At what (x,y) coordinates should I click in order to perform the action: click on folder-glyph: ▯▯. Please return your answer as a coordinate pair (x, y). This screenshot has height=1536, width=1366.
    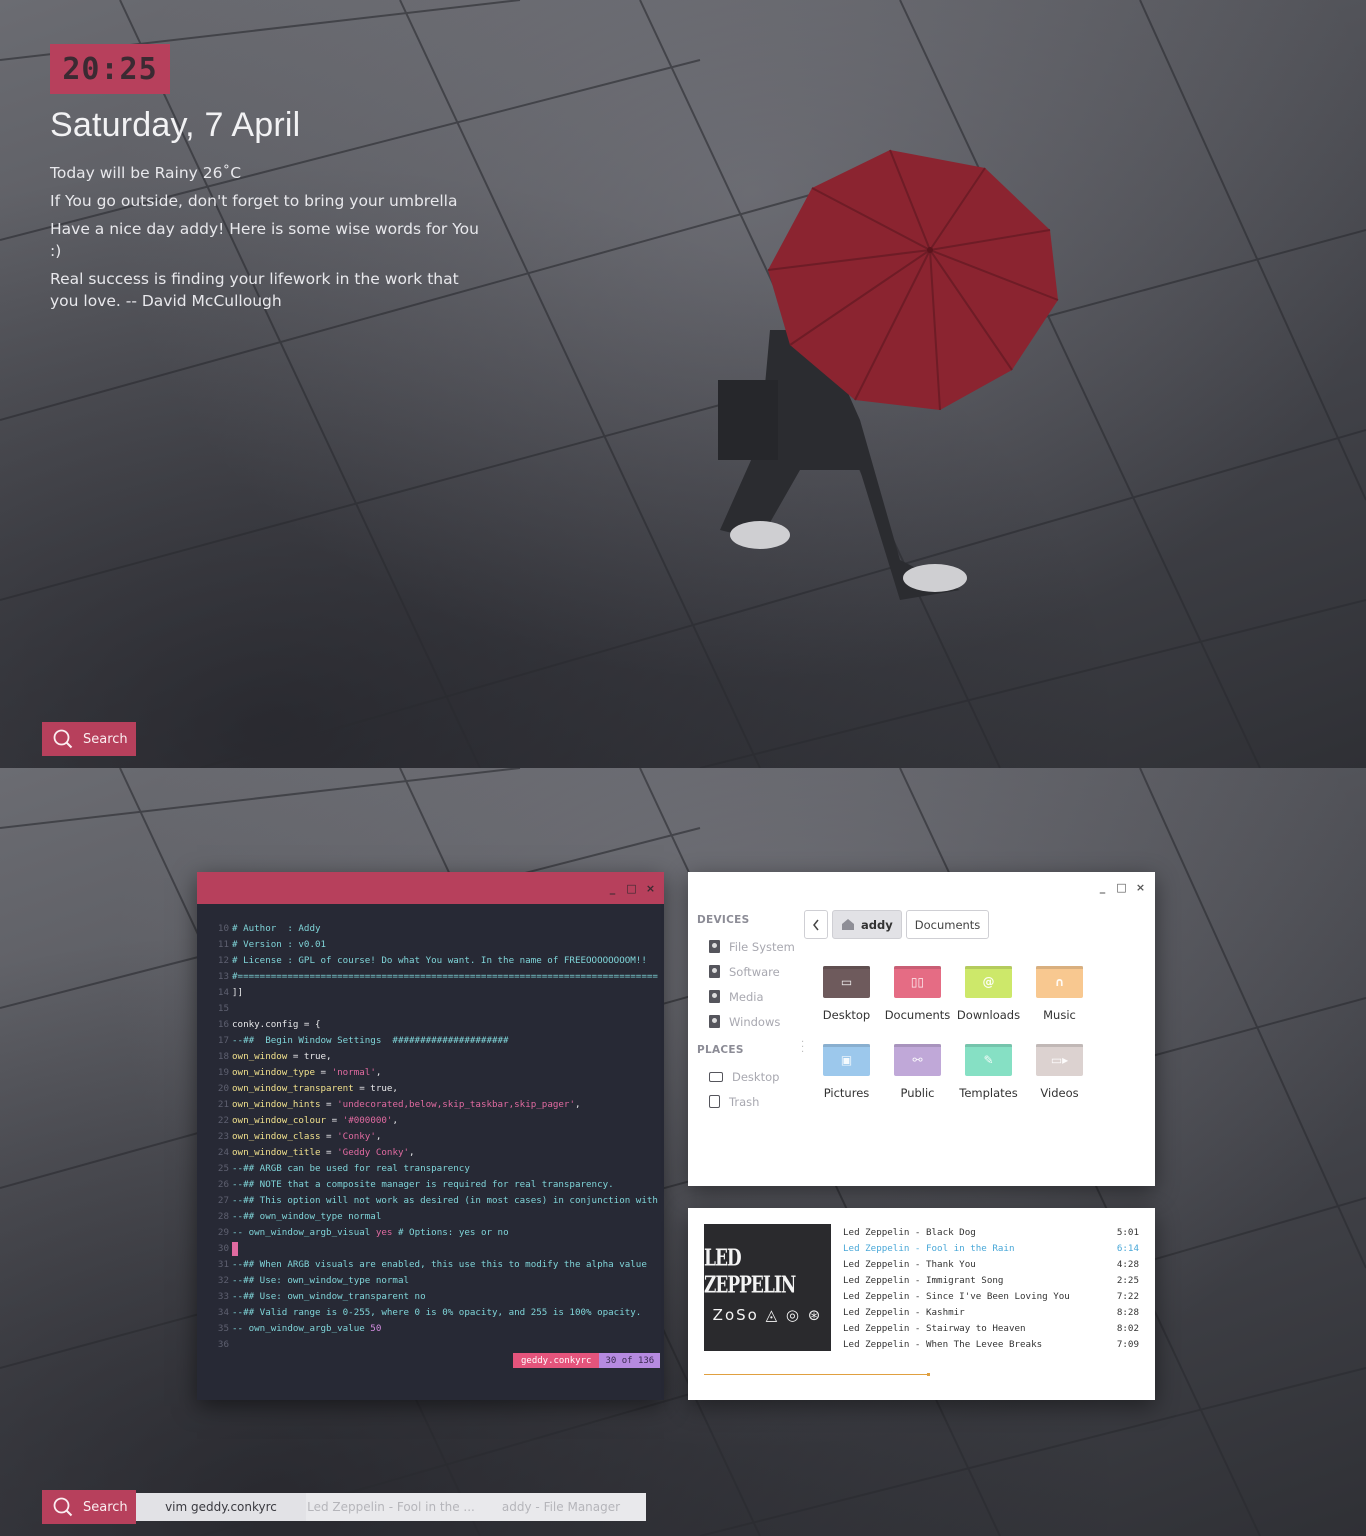
    Looking at the image, I should click on (917, 982).